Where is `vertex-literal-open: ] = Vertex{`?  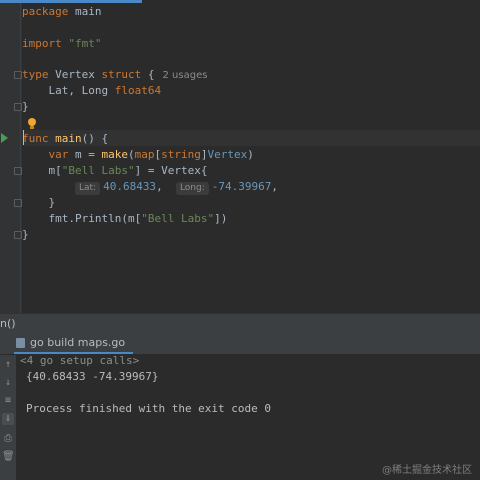
vertex-literal-open: ] = Vertex{ is located at coordinates (171, 170).